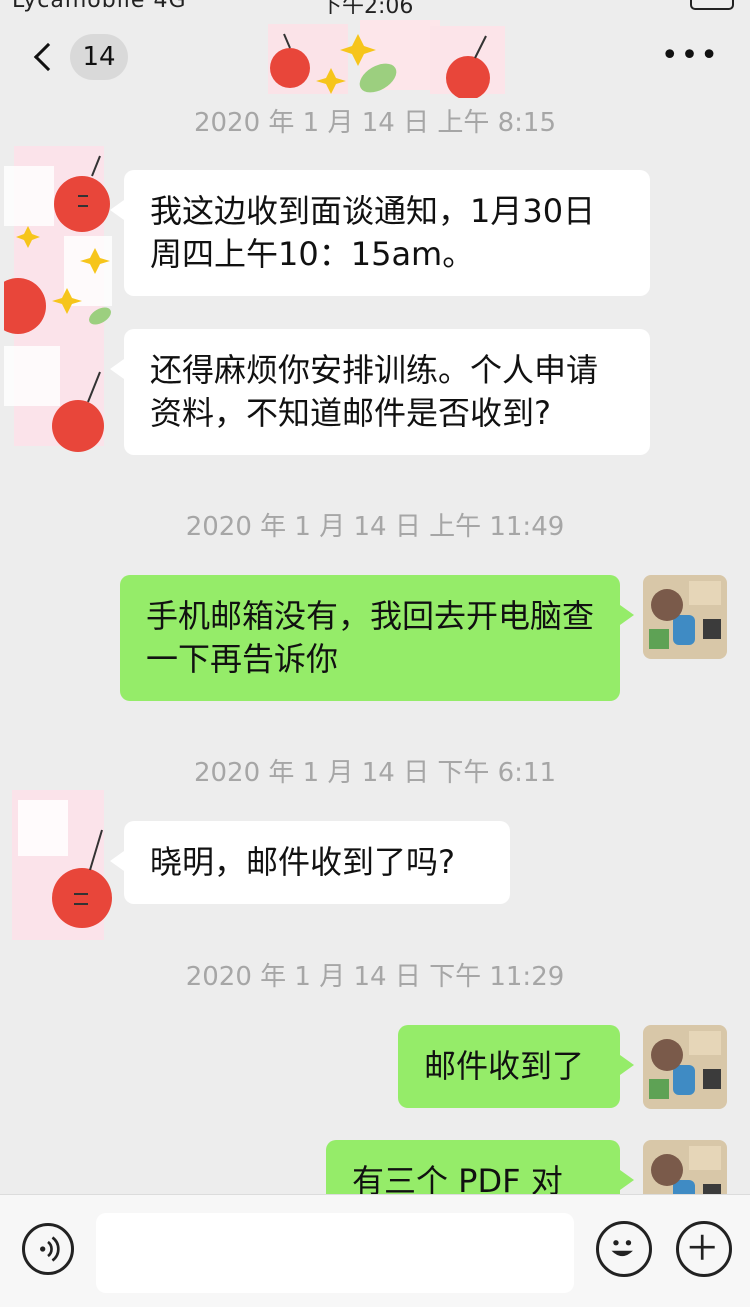 The image size is (750, 1307). What do you see at coordinates (375, 123) in the screenshot?
I see `timestamp: 2020 年 1 月 14 日 上午 8:15` at bounding box center [375, 123].